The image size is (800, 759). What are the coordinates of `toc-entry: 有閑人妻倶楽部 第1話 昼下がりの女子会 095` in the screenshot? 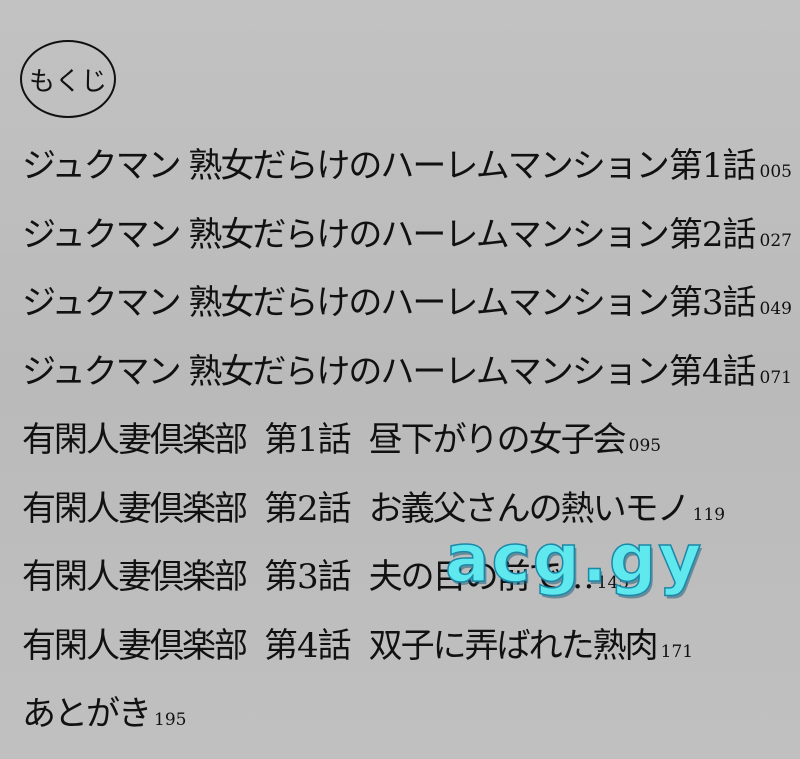 It's located at (407, 446).